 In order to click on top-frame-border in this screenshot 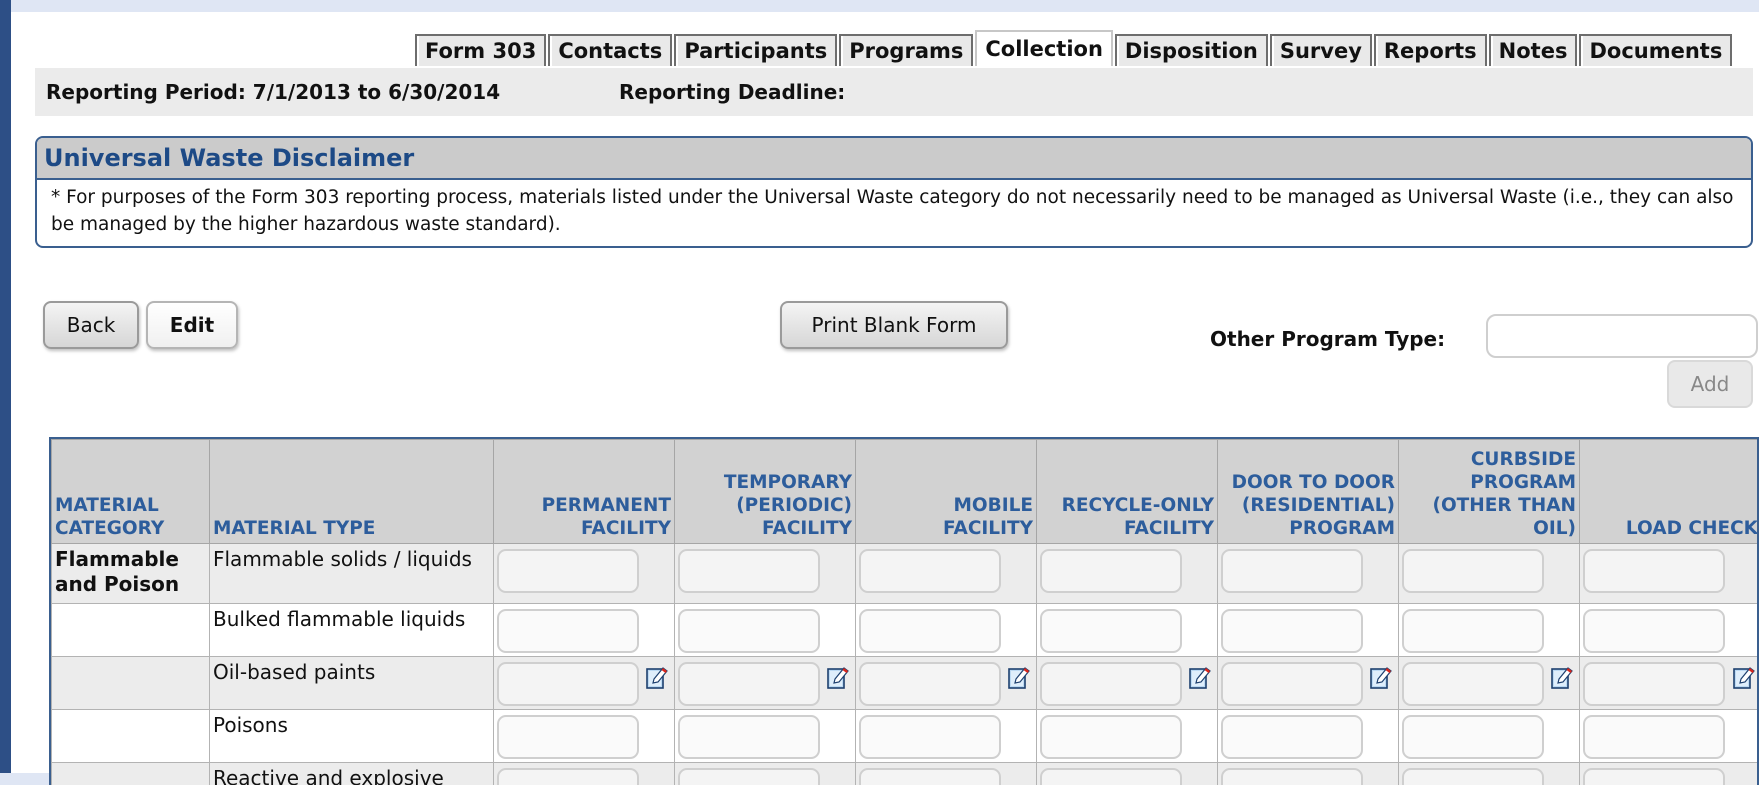, I will do `click(885, 6)`.